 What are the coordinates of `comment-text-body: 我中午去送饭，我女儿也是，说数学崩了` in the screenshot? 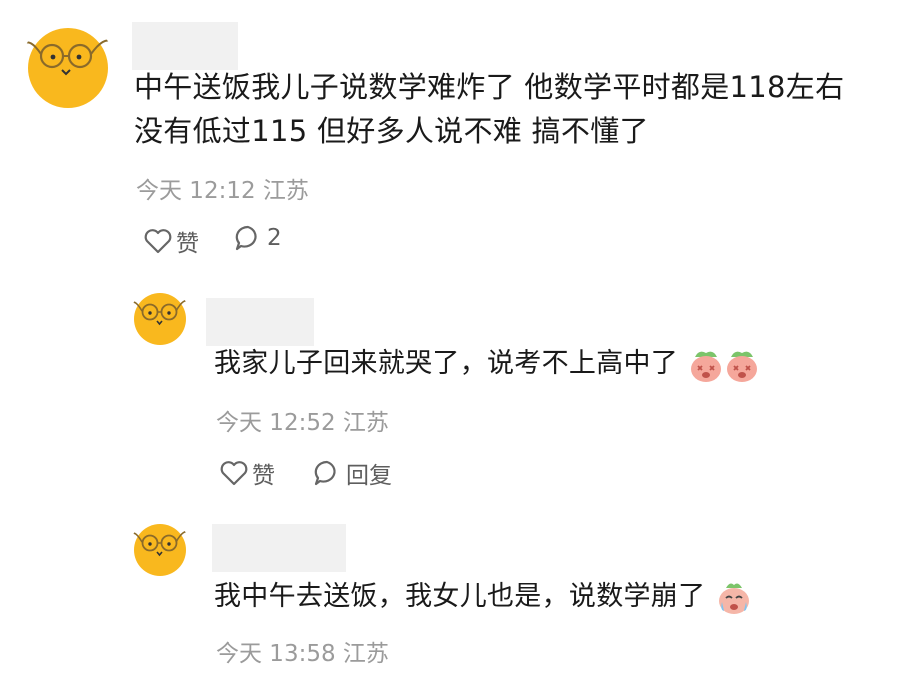 It's located at (460, 596).